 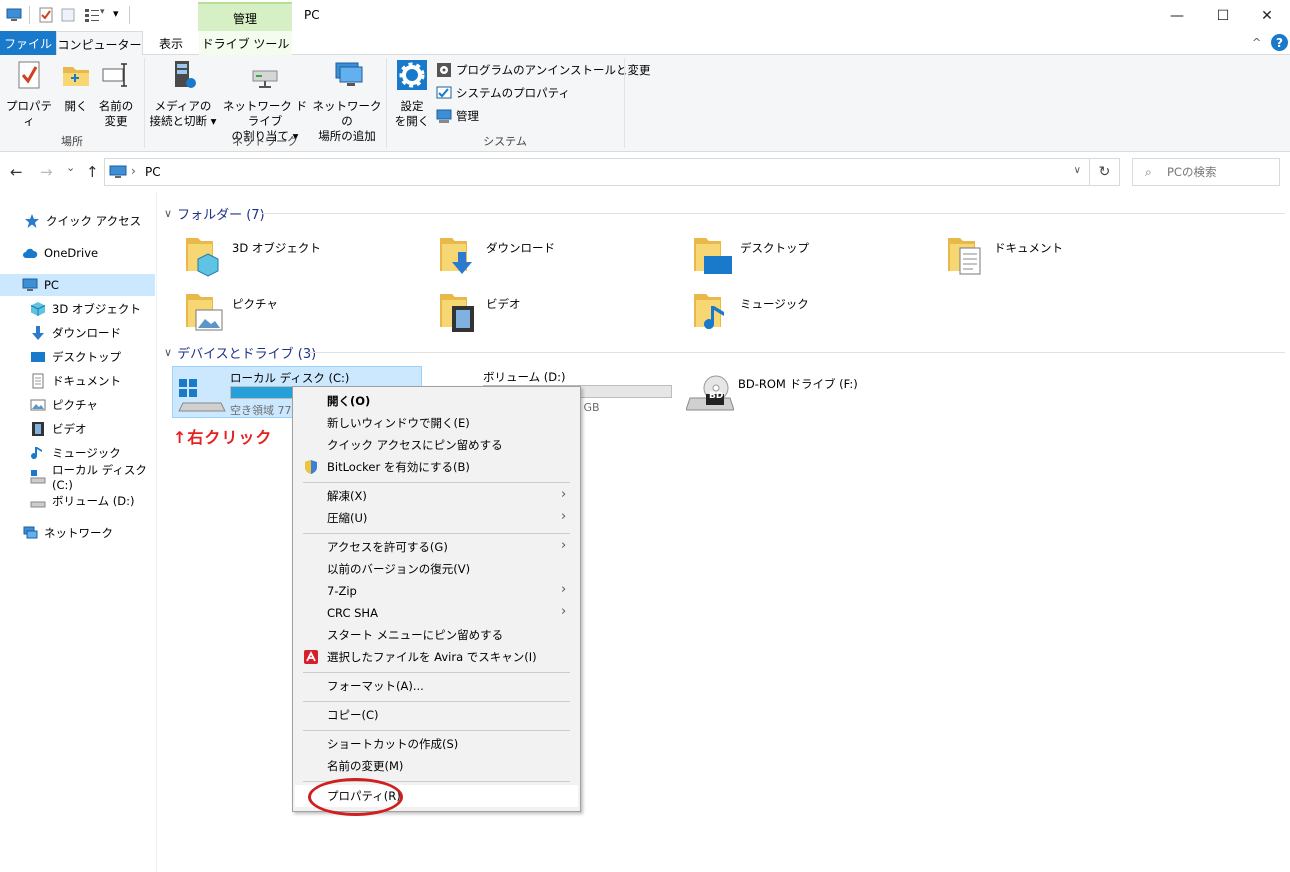 I want to click on drive-bd-rom-f: BD BD-ROM ドライブ (F:), so click(x=809, y=395).